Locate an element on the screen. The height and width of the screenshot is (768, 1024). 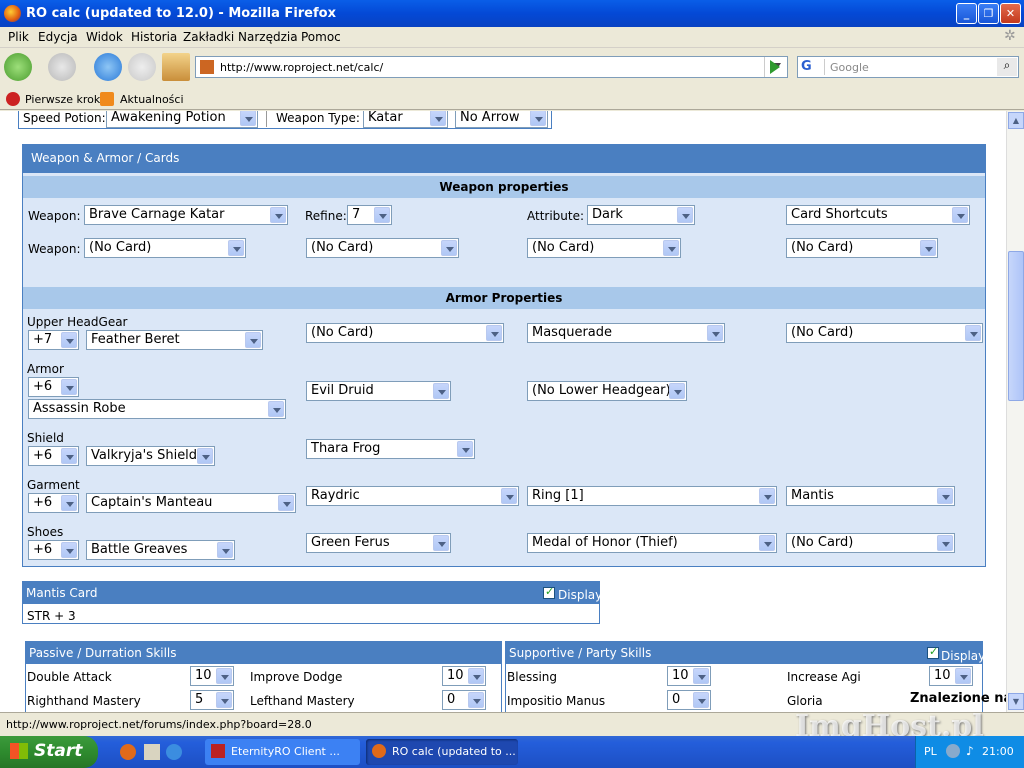
weapon-card-2-value: (No Card) is located at coordinates (342, 247).